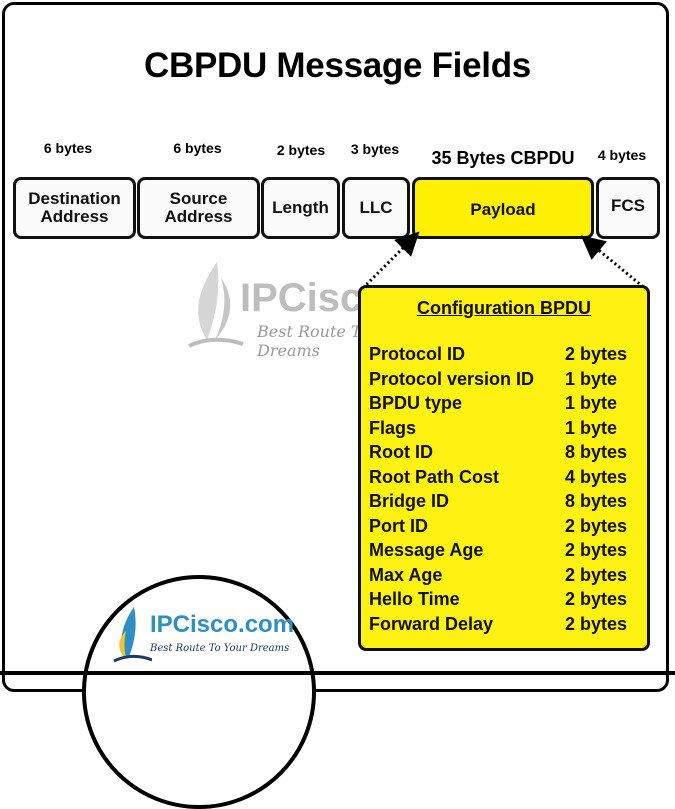 Image resolution: width=675 pixels, height=809 pixels. Describe the element at coordinates (506, 405) in the screenshot. I see `config-row: BPDU type 1 byte` at that location.